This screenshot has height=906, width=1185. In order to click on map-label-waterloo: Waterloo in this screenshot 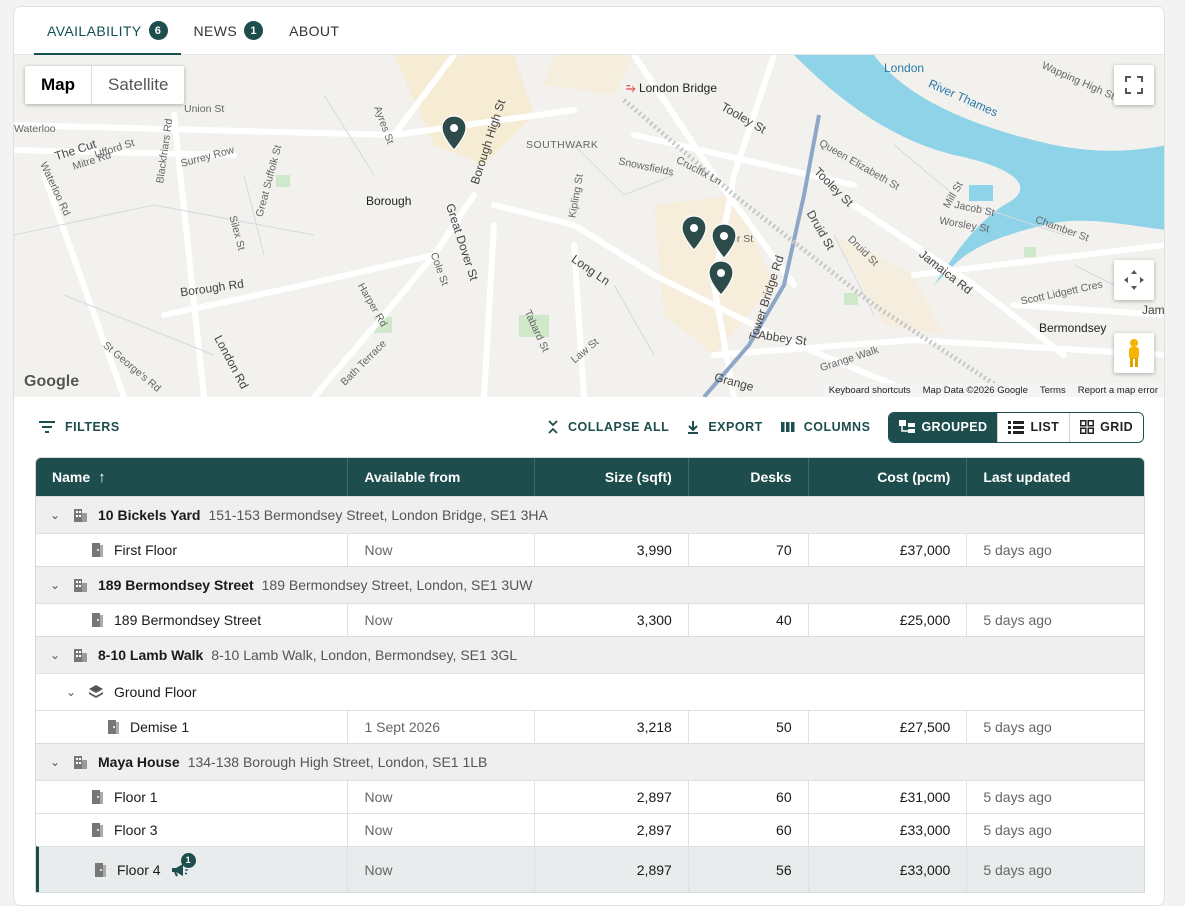, I will do `click(35, 129)`.